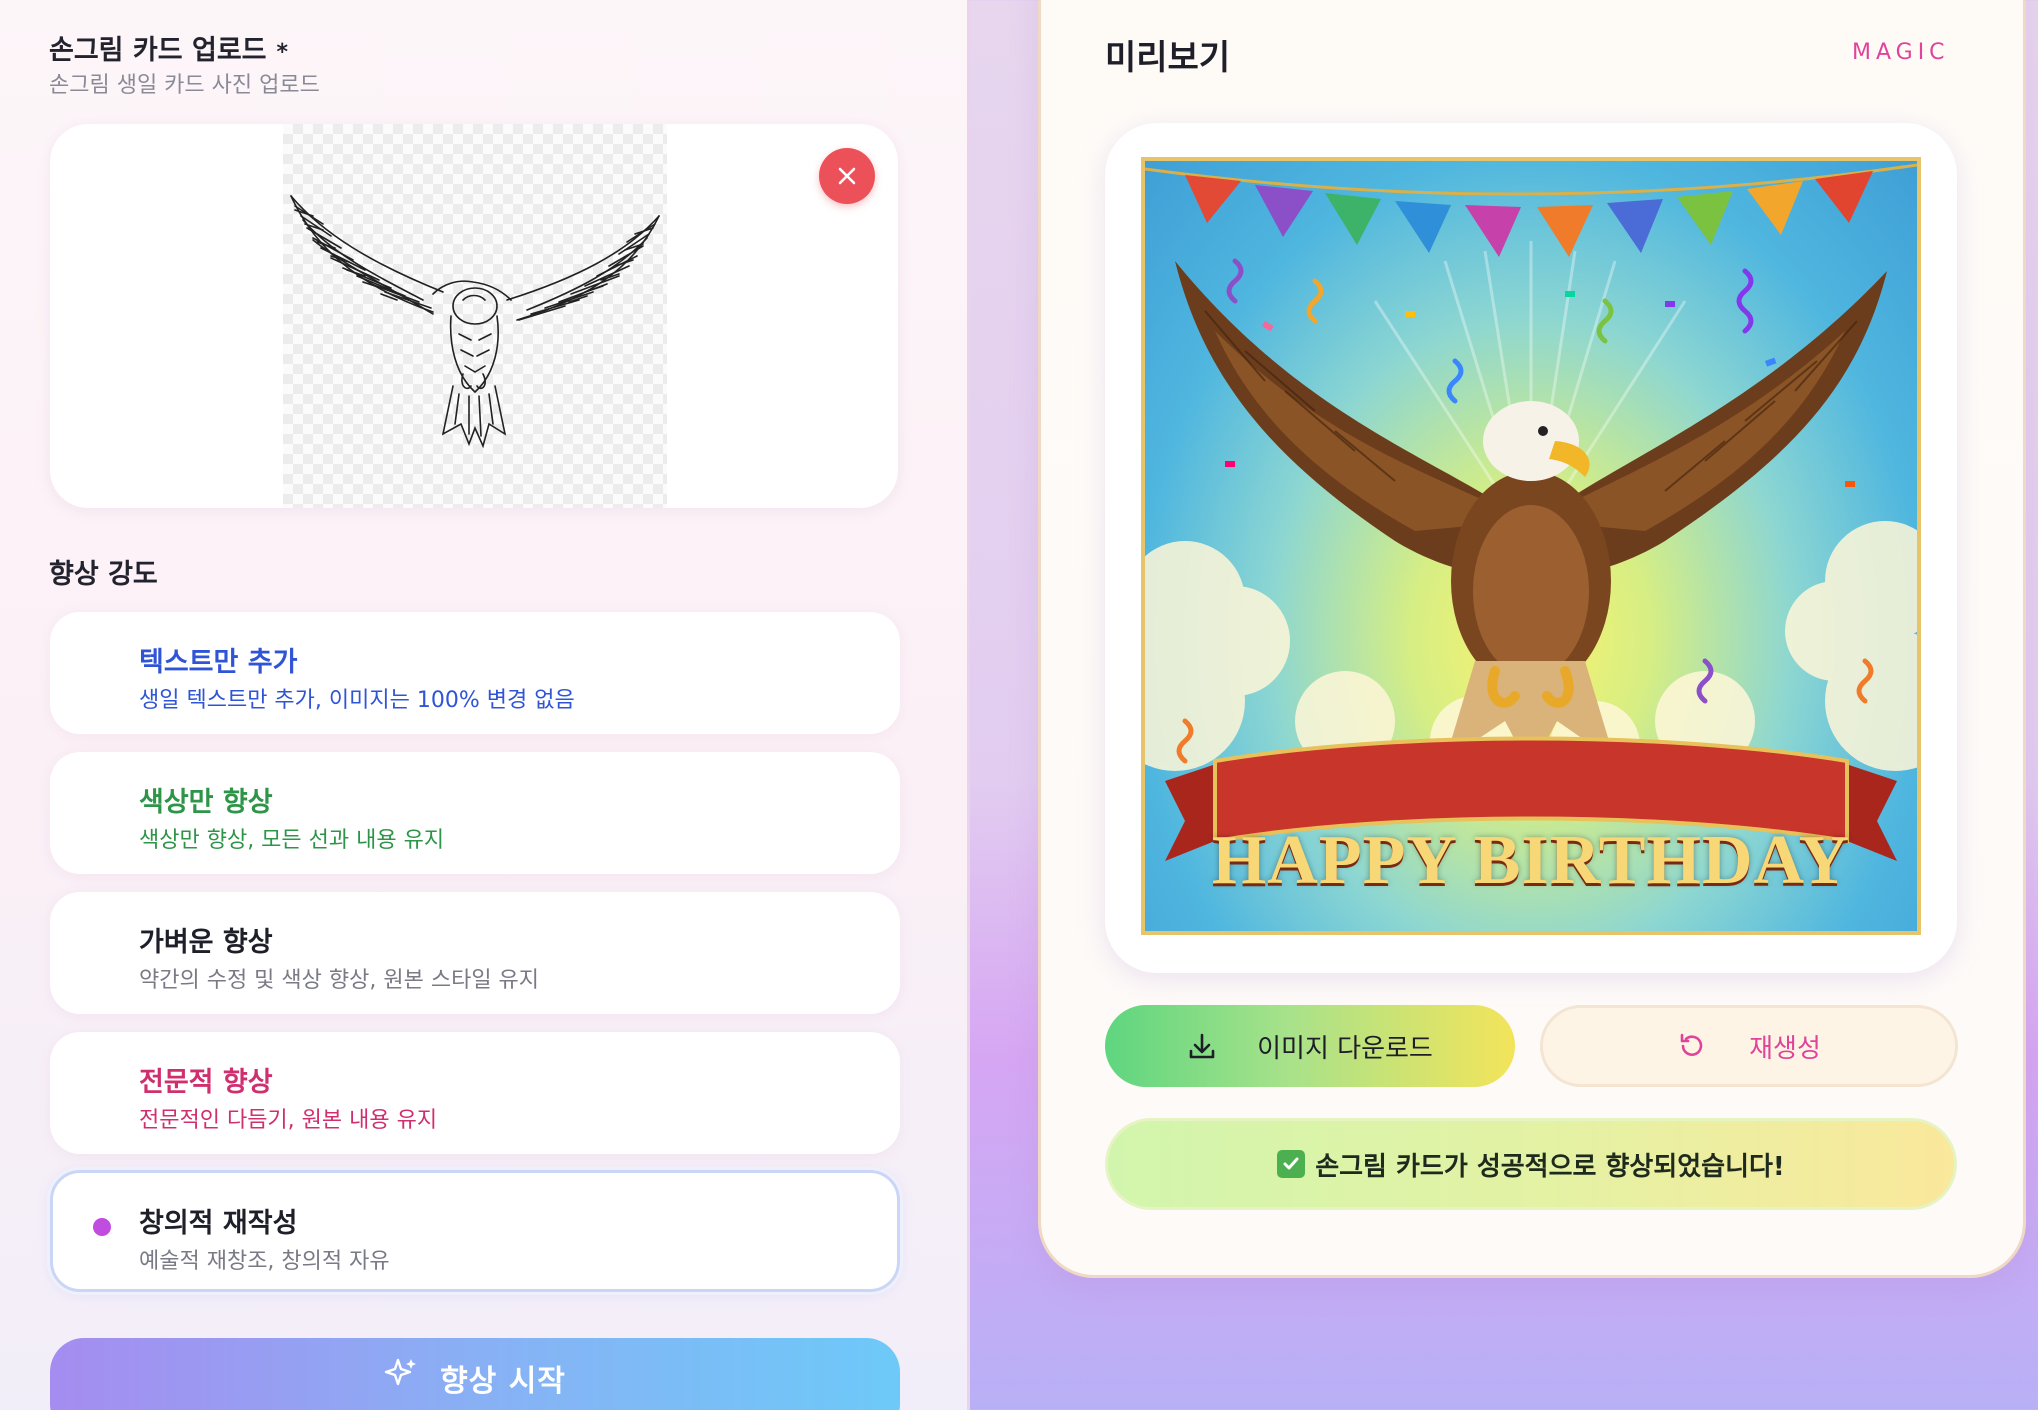 The width and height of the screenshot is (2038, 1410). Describe the element at coordinates (475, 1231) in the screenshot. I see `option-creative: 창의적 재작성 예술적 재창조, 창의적 자유` at that location.